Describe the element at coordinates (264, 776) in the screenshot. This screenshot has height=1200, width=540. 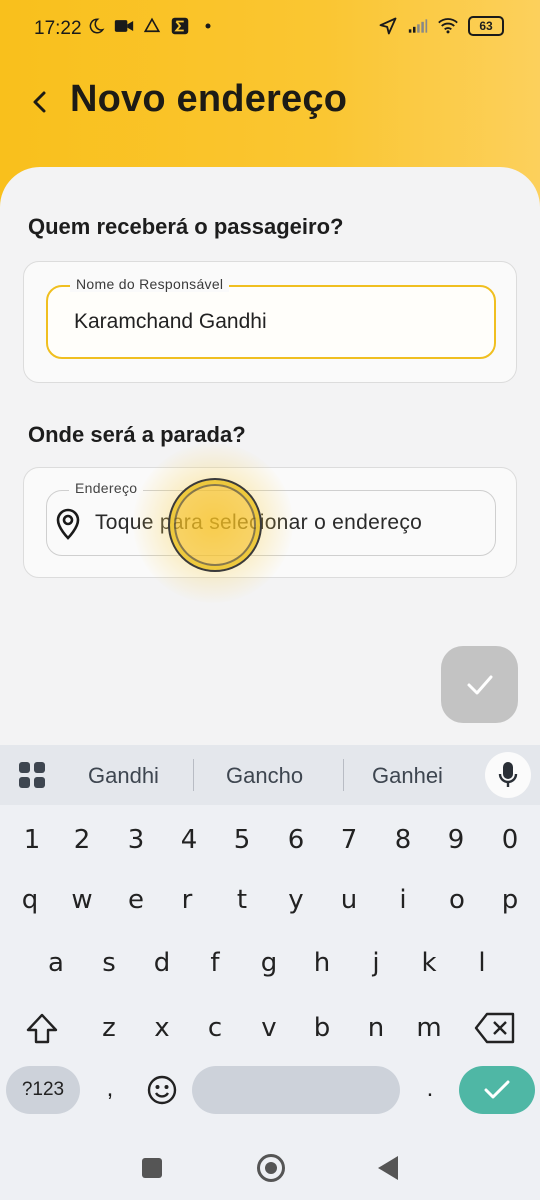
I see `suggestion-2: Gancho` at that location.